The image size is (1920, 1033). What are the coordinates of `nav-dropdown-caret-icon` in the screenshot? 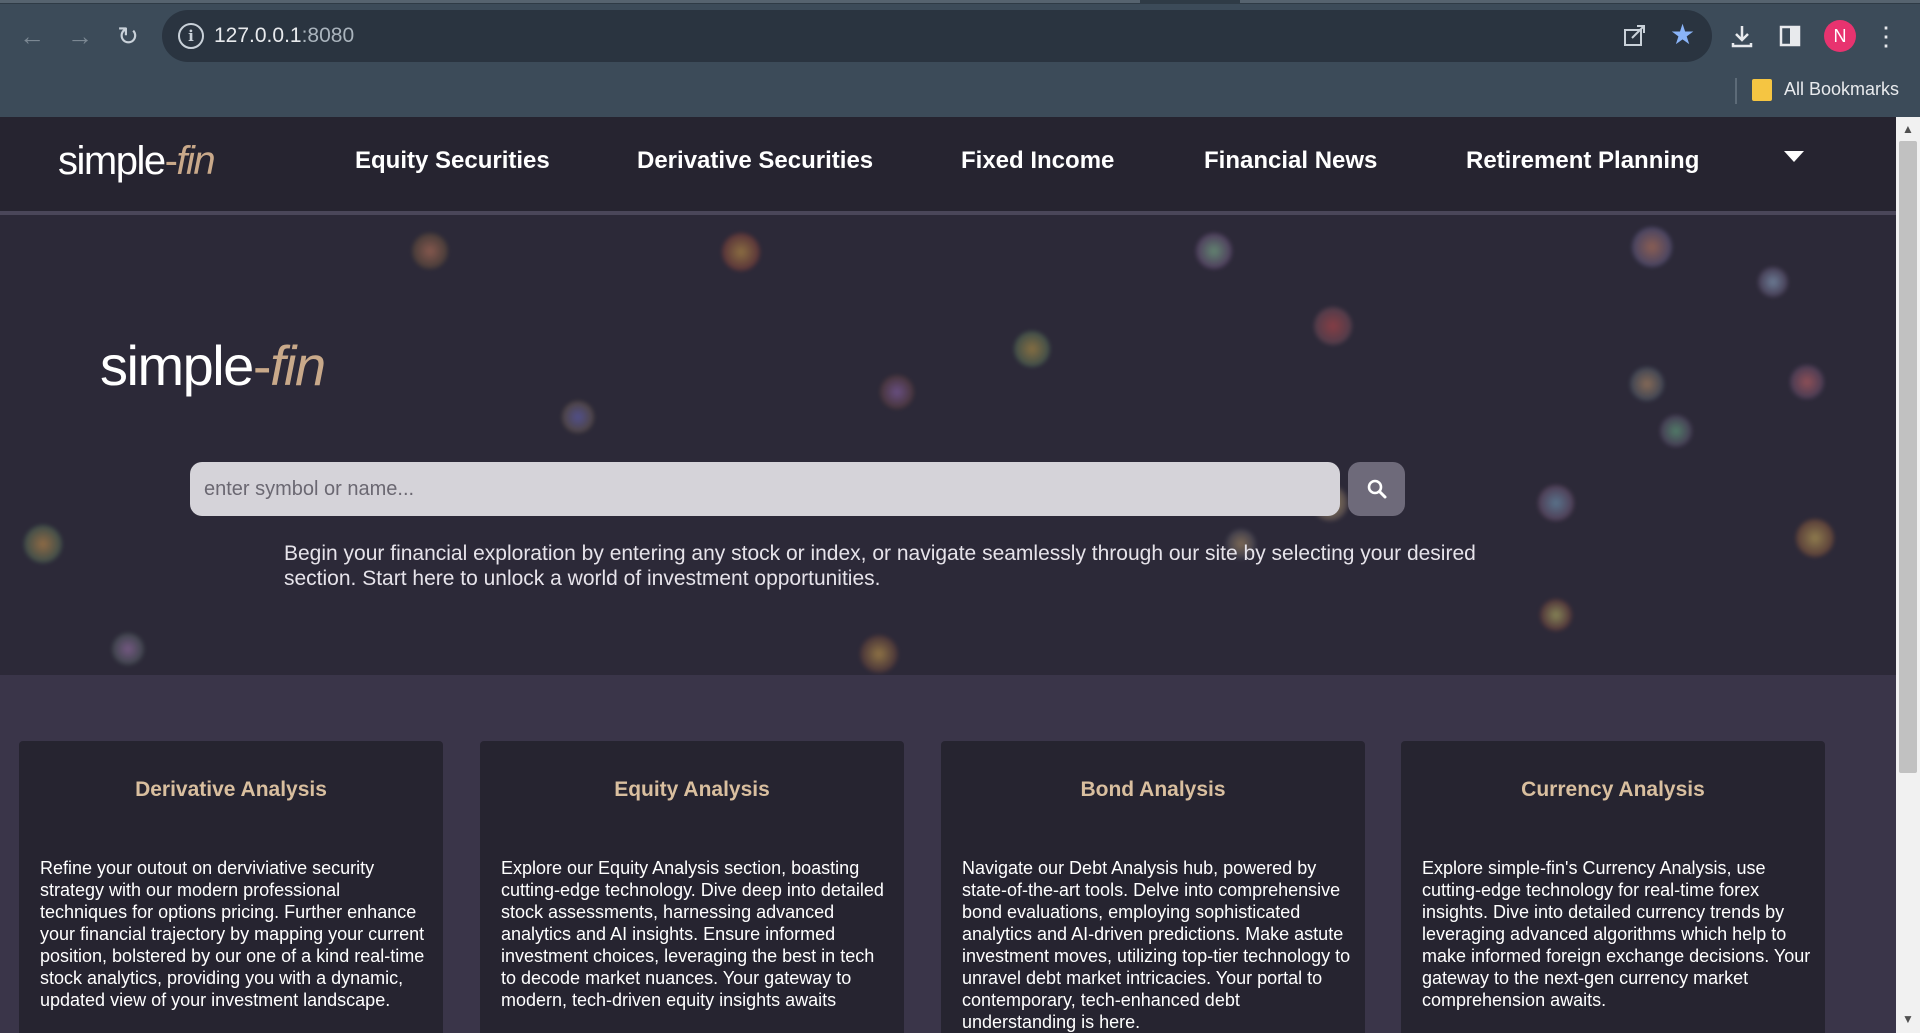 It's located at (1794, 156).